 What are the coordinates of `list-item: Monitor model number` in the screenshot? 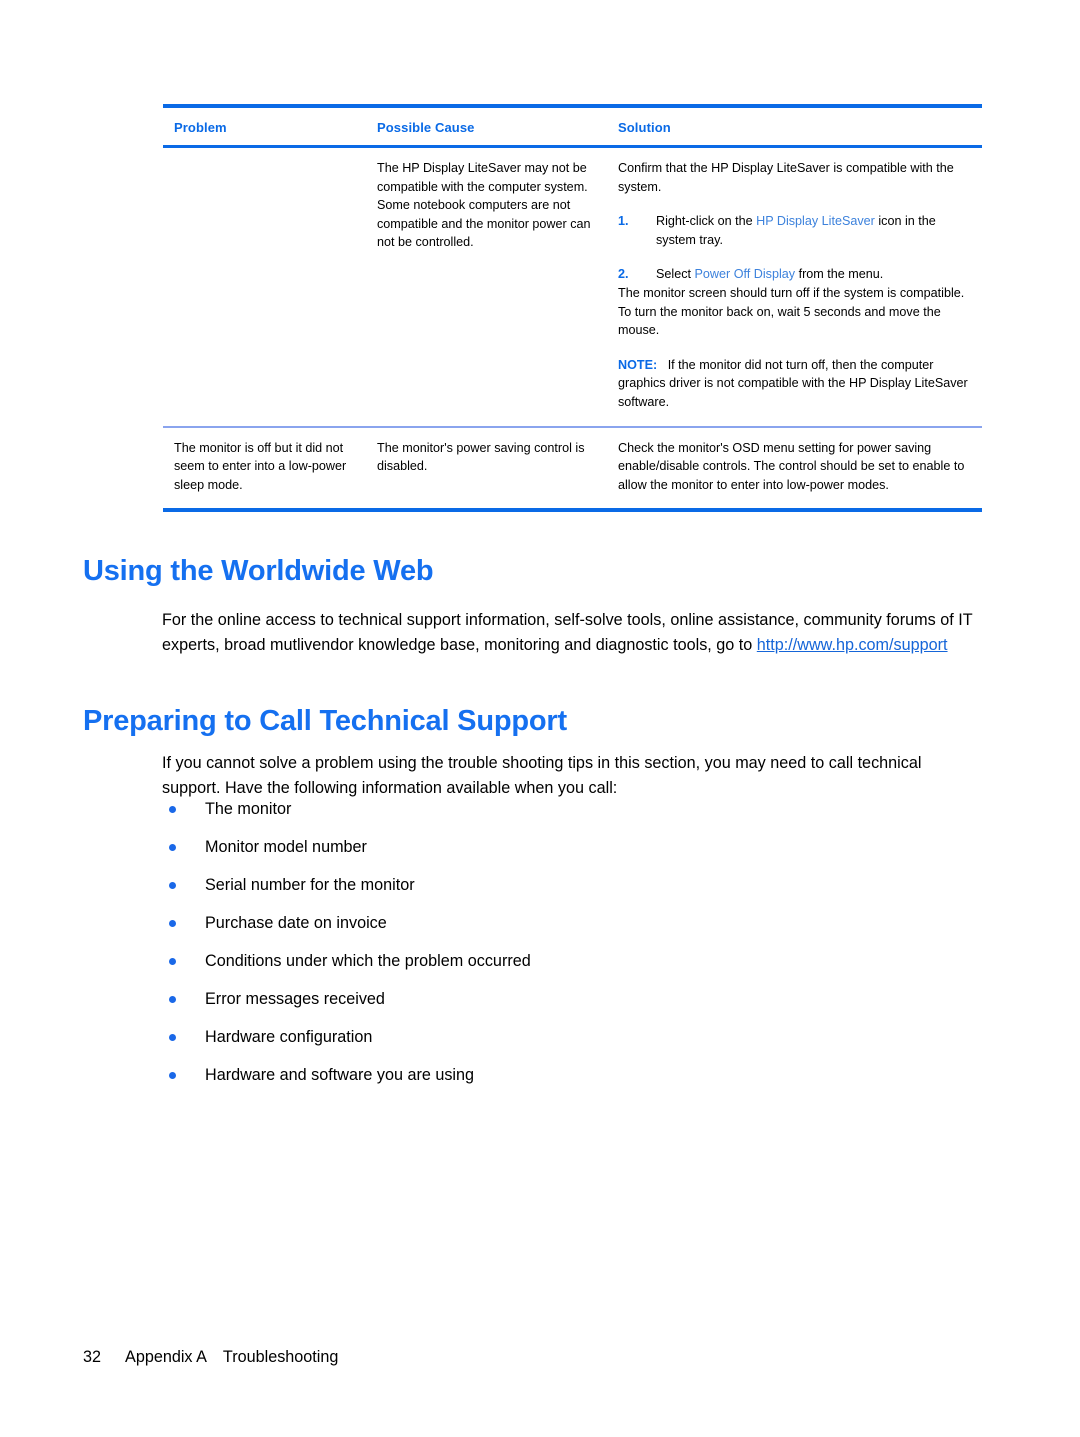 It's located at (542, 854).